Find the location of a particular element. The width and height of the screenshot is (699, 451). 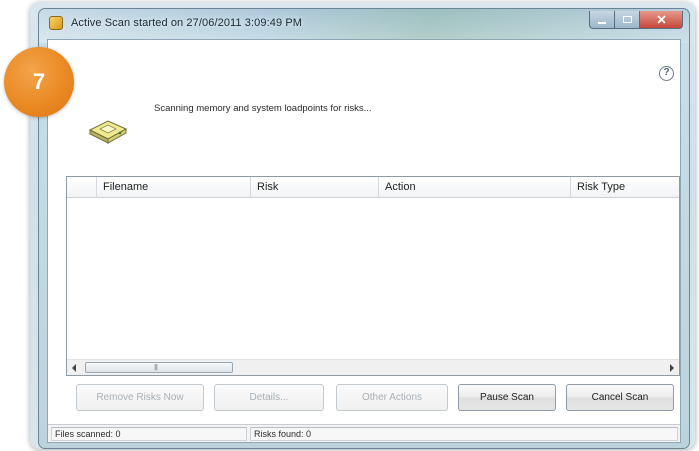

files-scanned-status: Files scanned: 0 is located at coordinates (149, 434).